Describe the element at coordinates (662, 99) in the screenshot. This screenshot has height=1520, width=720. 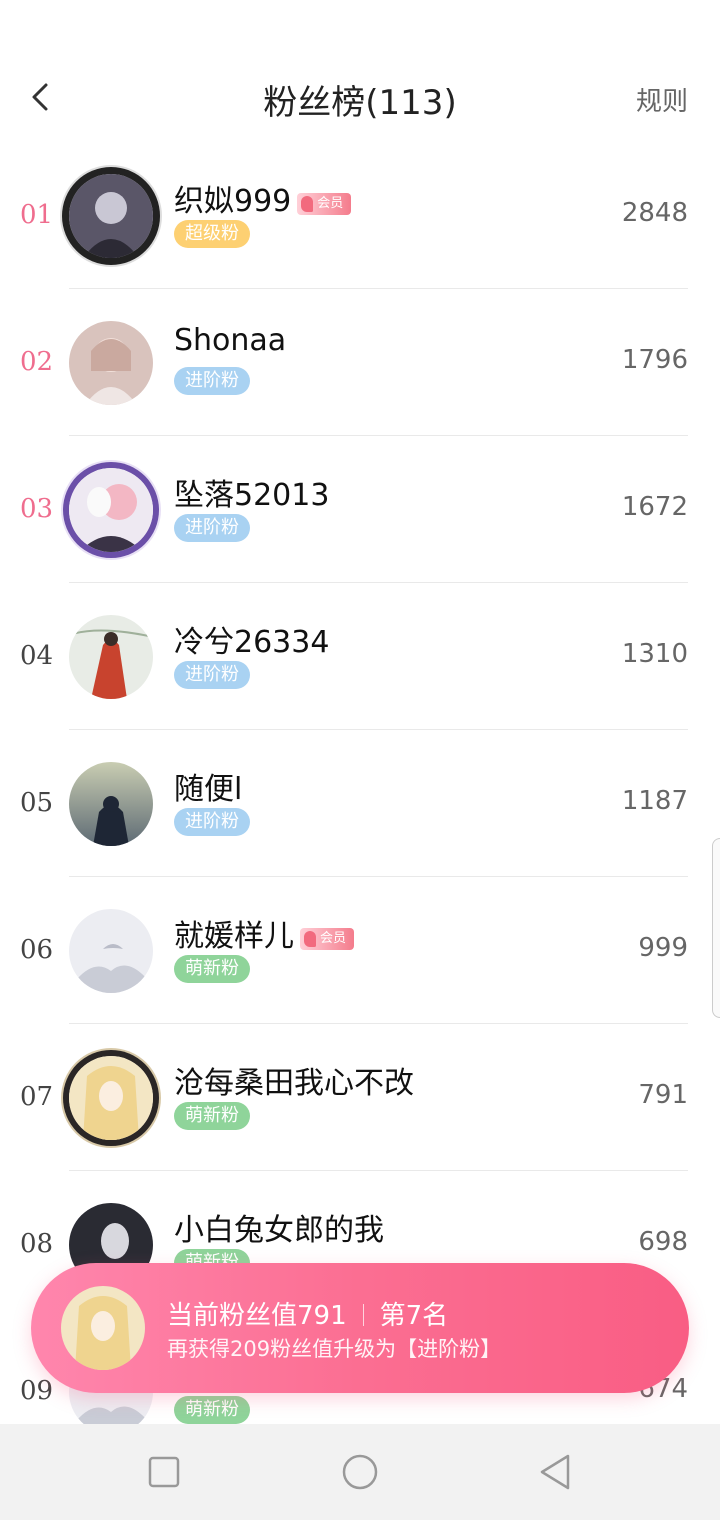
I see `rules-link: 规则` at that location.